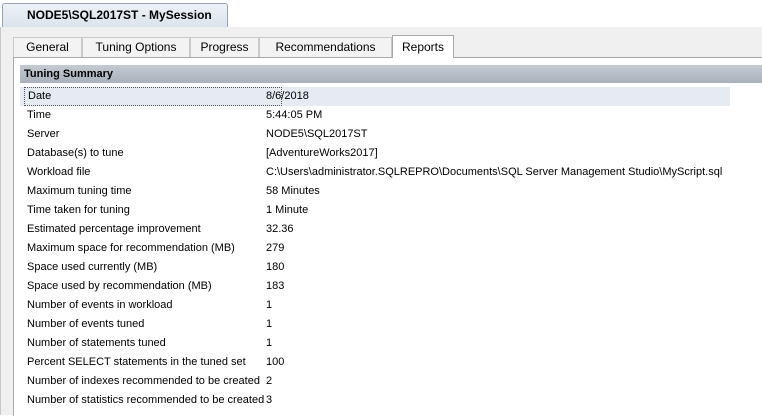 The width and height of the screenshot is (762, 416). I want to click on summary-row-label: Estimated percentage improvement, so click(114, 229).